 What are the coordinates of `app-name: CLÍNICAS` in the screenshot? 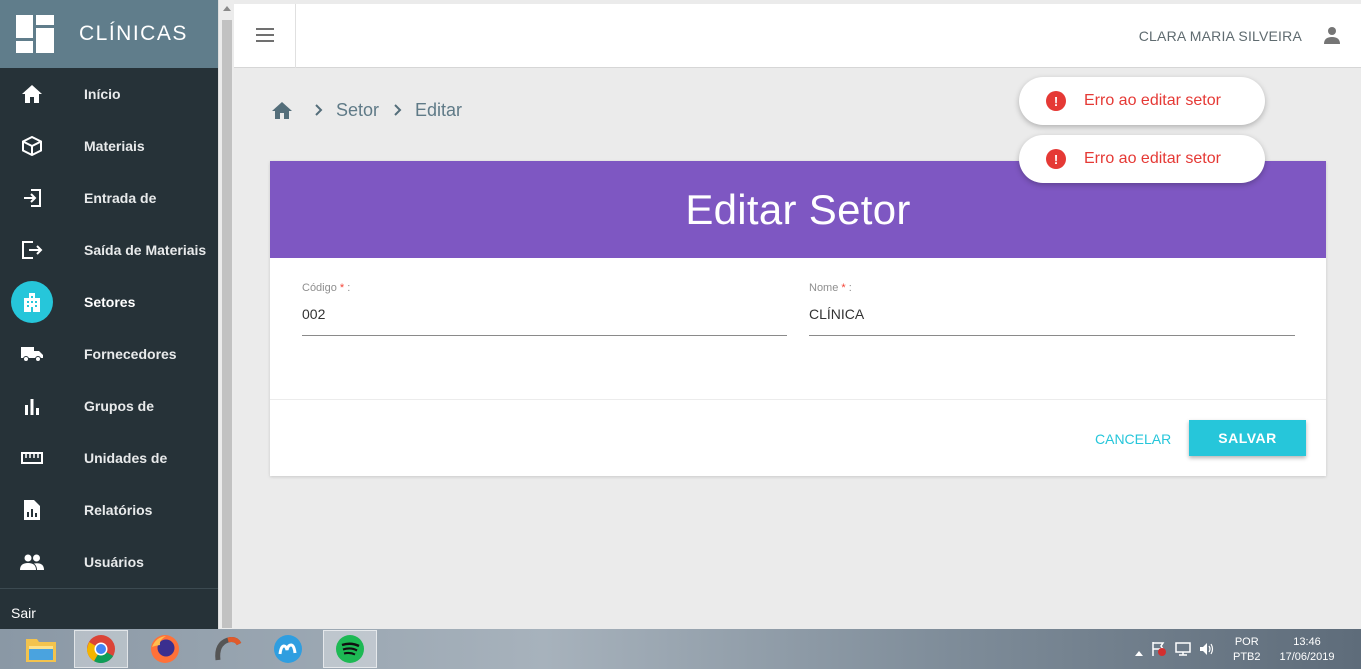 It's located at (133, 33).